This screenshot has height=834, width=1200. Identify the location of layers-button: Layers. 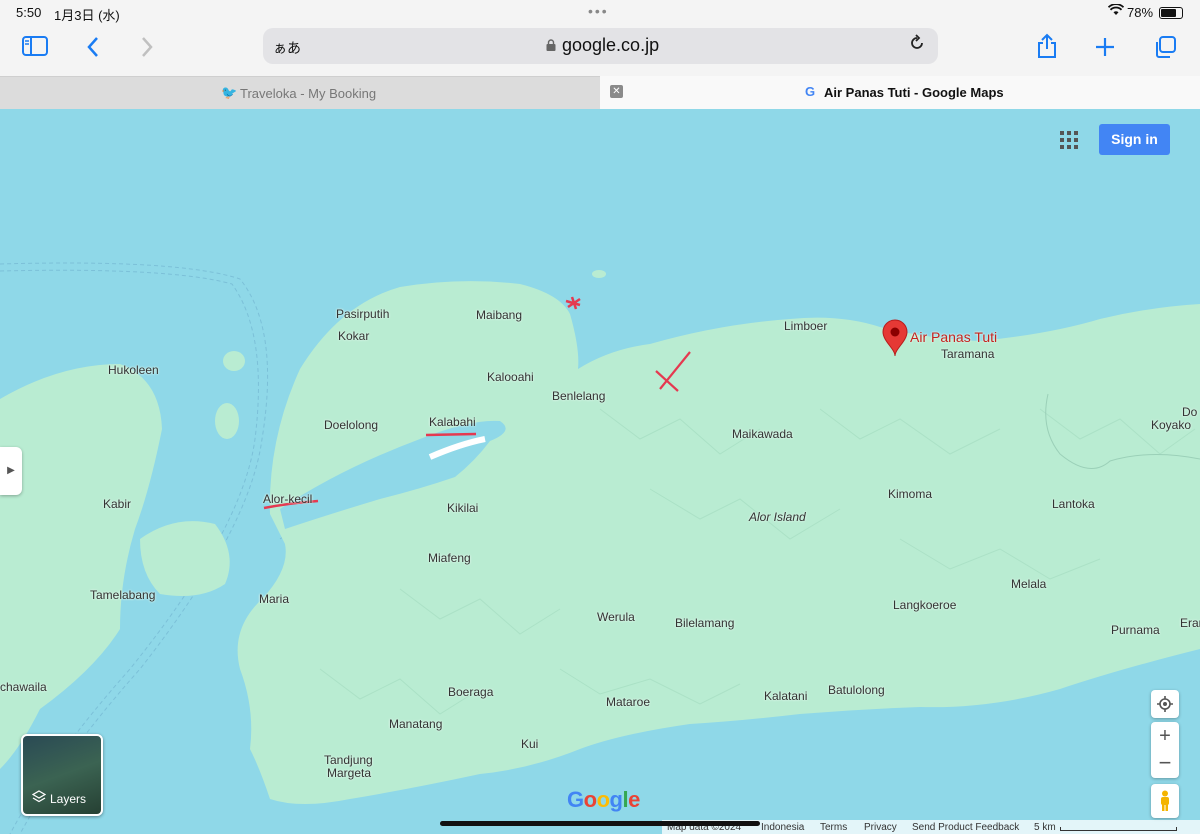
(62, 775).